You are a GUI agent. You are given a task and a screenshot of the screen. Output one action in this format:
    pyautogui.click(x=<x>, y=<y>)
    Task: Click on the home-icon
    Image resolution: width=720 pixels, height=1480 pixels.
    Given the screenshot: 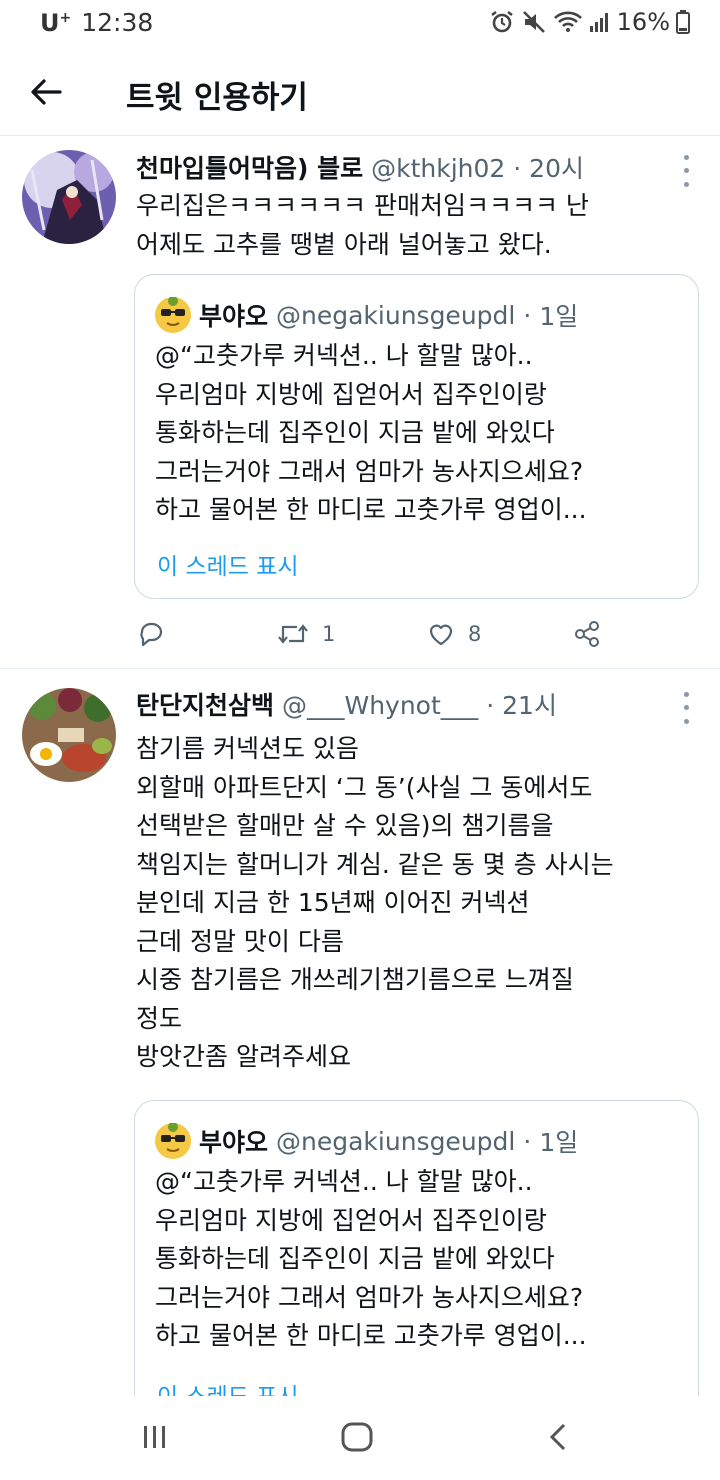 What is the action you would take?
    pyautogui.click(x=357, y=1437)
    